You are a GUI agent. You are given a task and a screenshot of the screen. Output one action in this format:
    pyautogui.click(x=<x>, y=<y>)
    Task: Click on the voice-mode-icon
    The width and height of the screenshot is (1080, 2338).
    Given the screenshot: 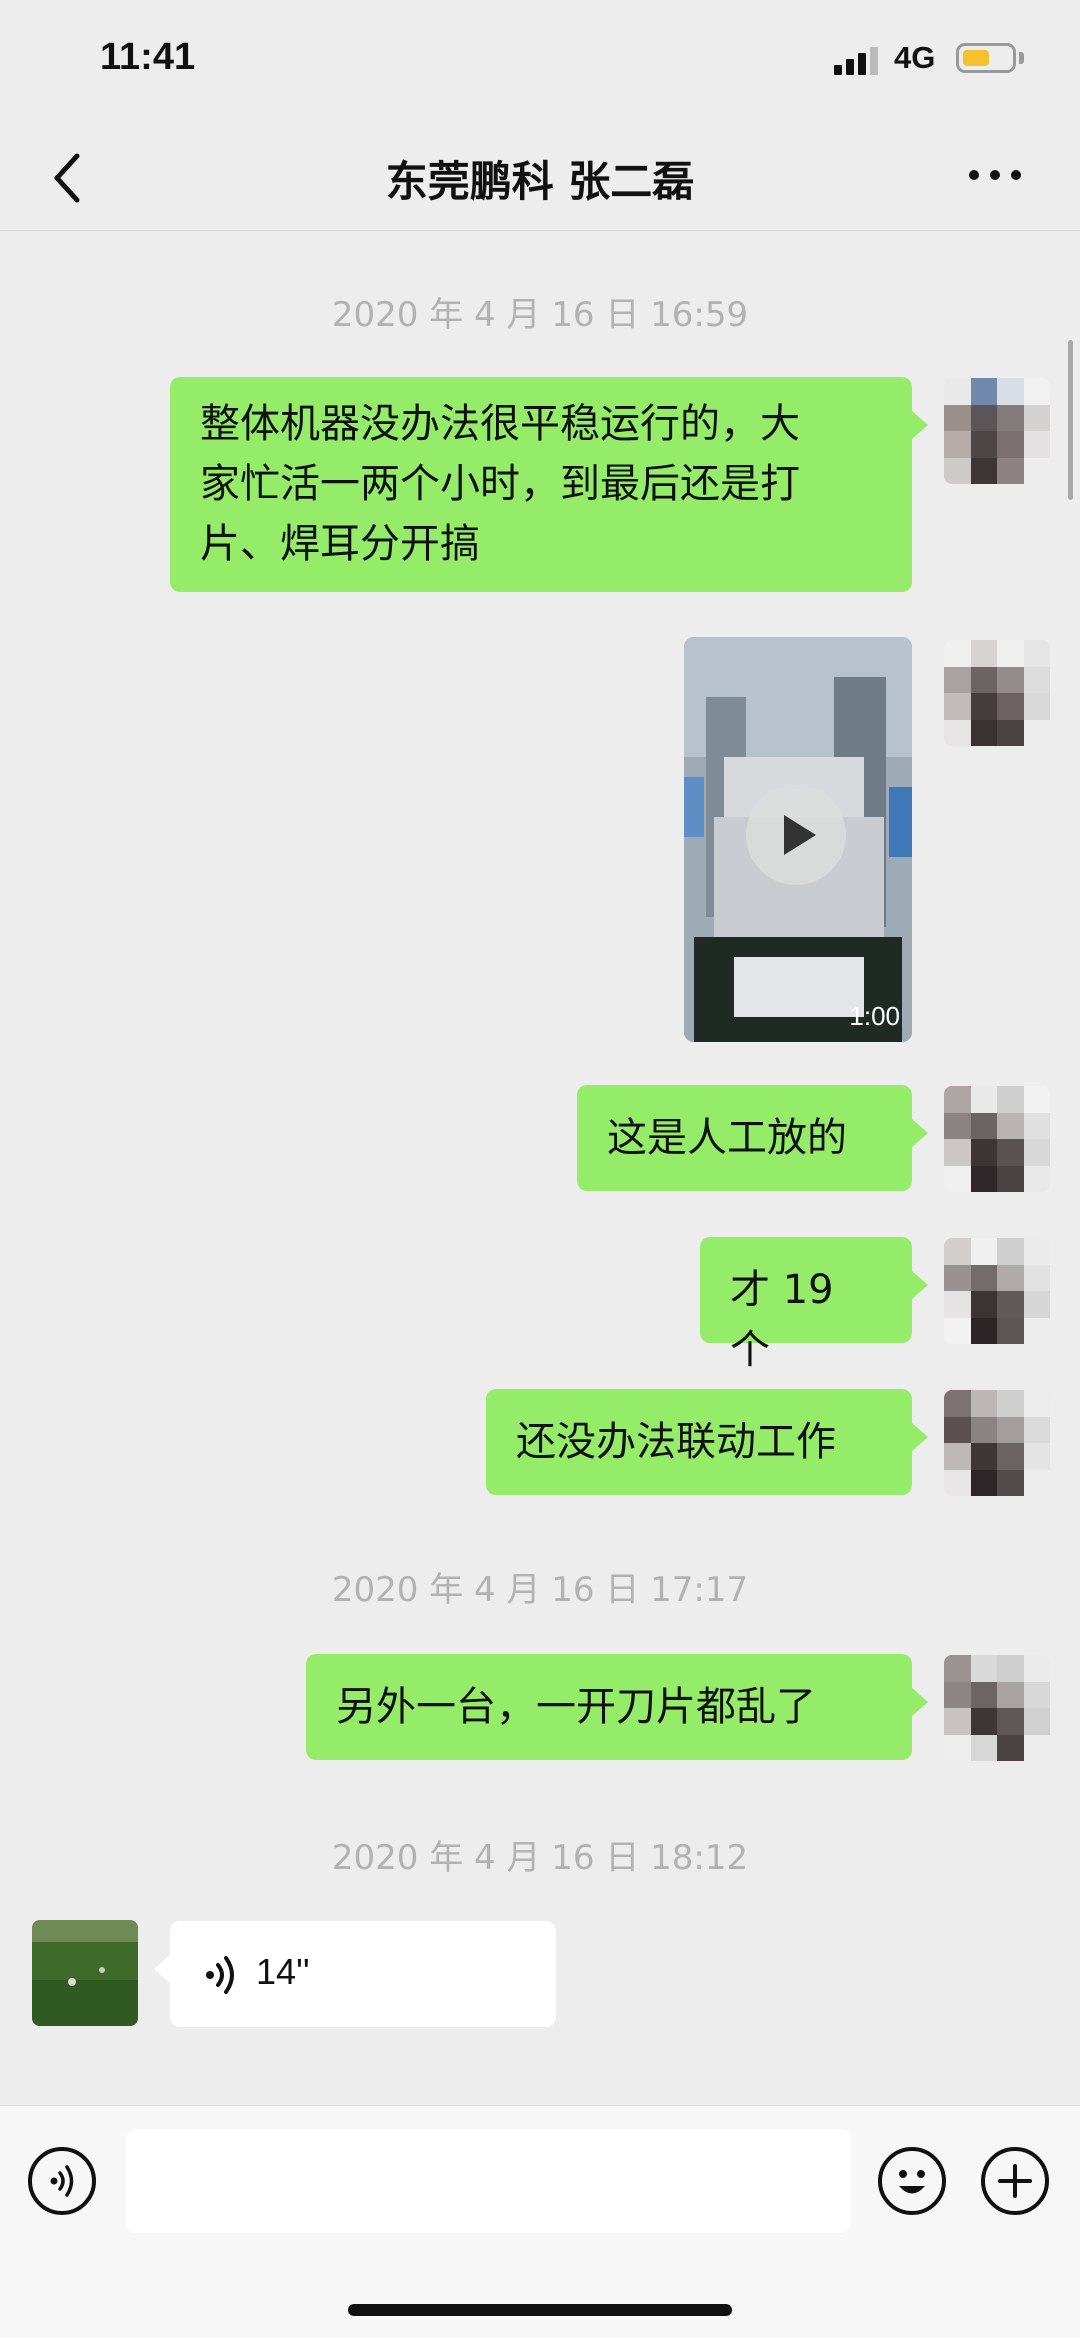 What is the action you would take?
    pyautogui.click(x=62, y=2181)
    